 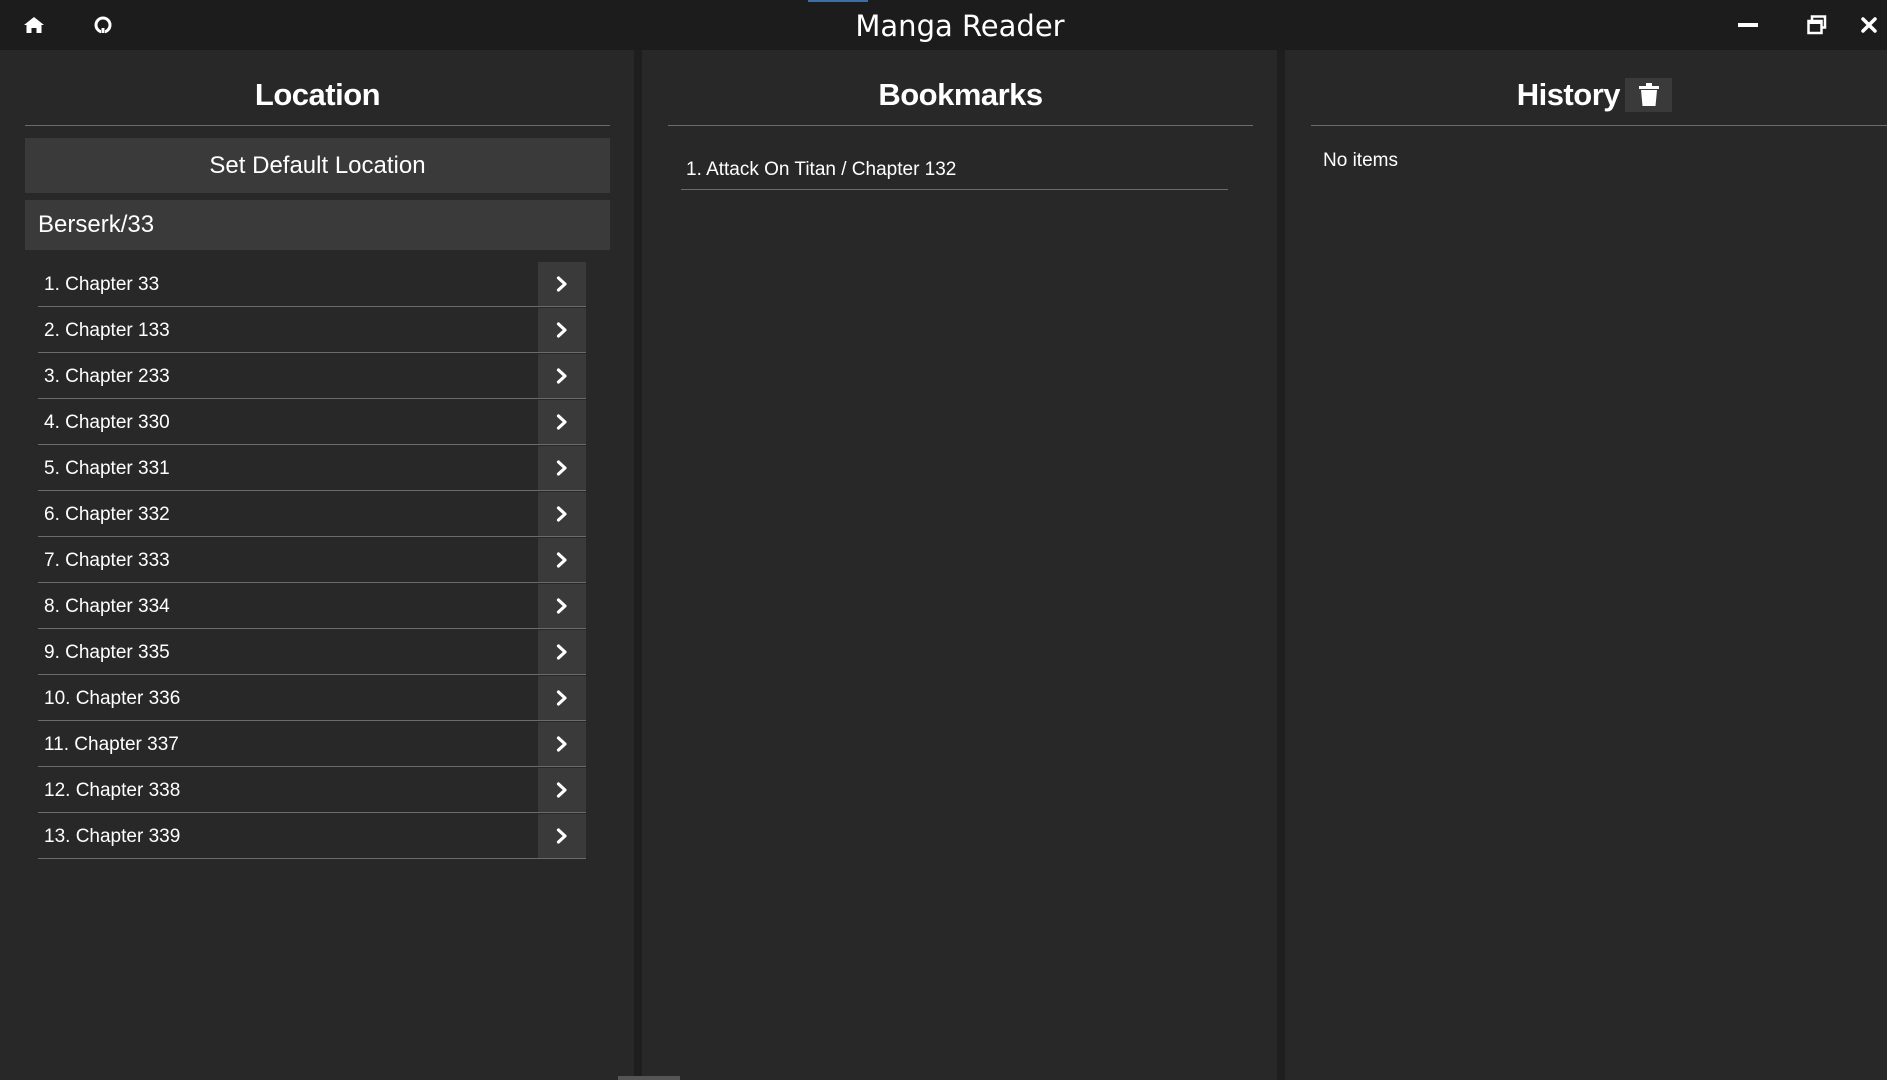 What do you see at coordinates (107, 422) in the screenshot?
I see `chapter-label: 4. Chapter 330` at bounding box center [107, 422].